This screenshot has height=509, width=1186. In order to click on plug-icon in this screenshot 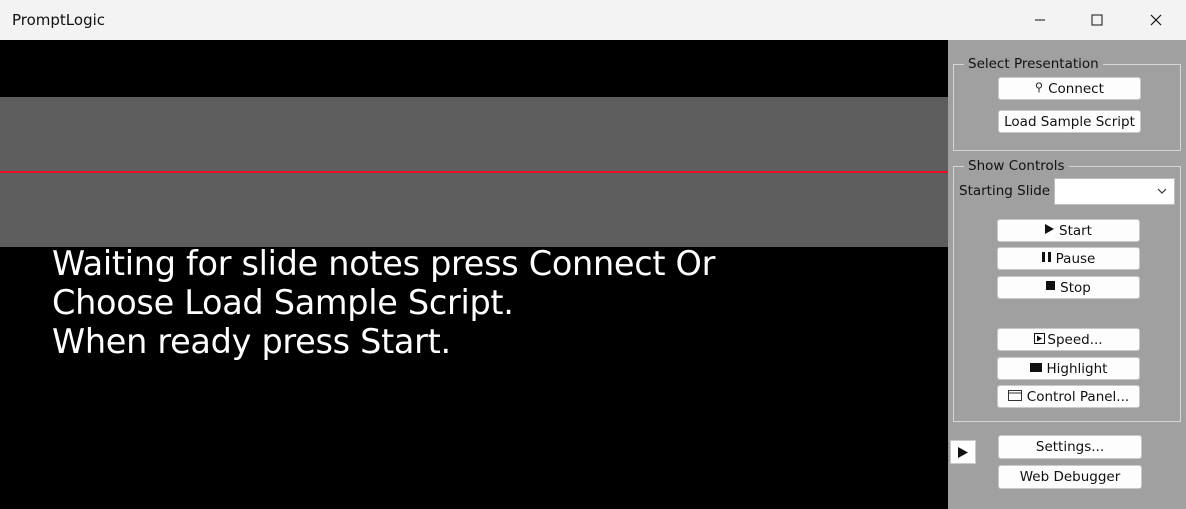, I will do `click(1039, 88)`.